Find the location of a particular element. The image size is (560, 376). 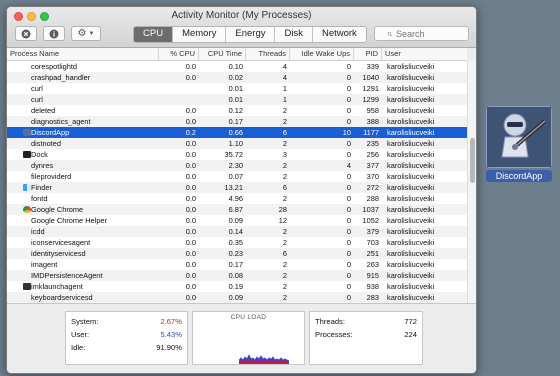

chevron-down-icon: ▼ is located at coordinates (91, 33).